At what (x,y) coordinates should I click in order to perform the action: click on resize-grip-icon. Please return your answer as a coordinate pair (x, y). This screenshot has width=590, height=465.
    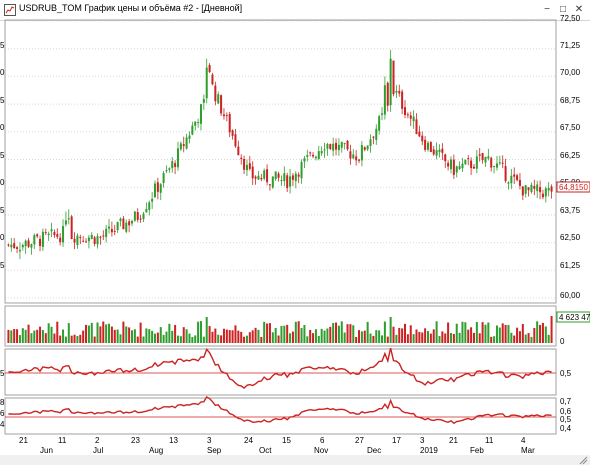
    Looking at the image, I should click on (583, 460).